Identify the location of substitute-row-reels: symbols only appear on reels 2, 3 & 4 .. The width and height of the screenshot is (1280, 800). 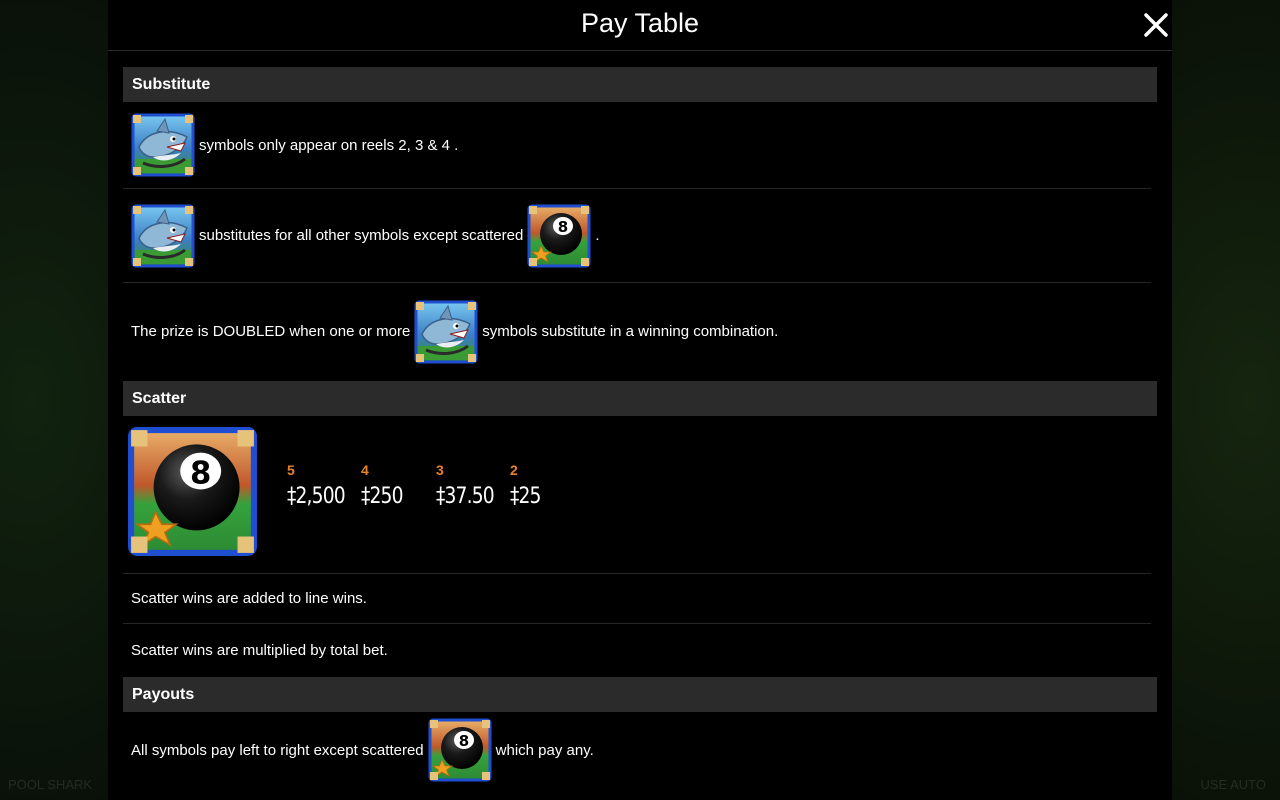
(637, 145).